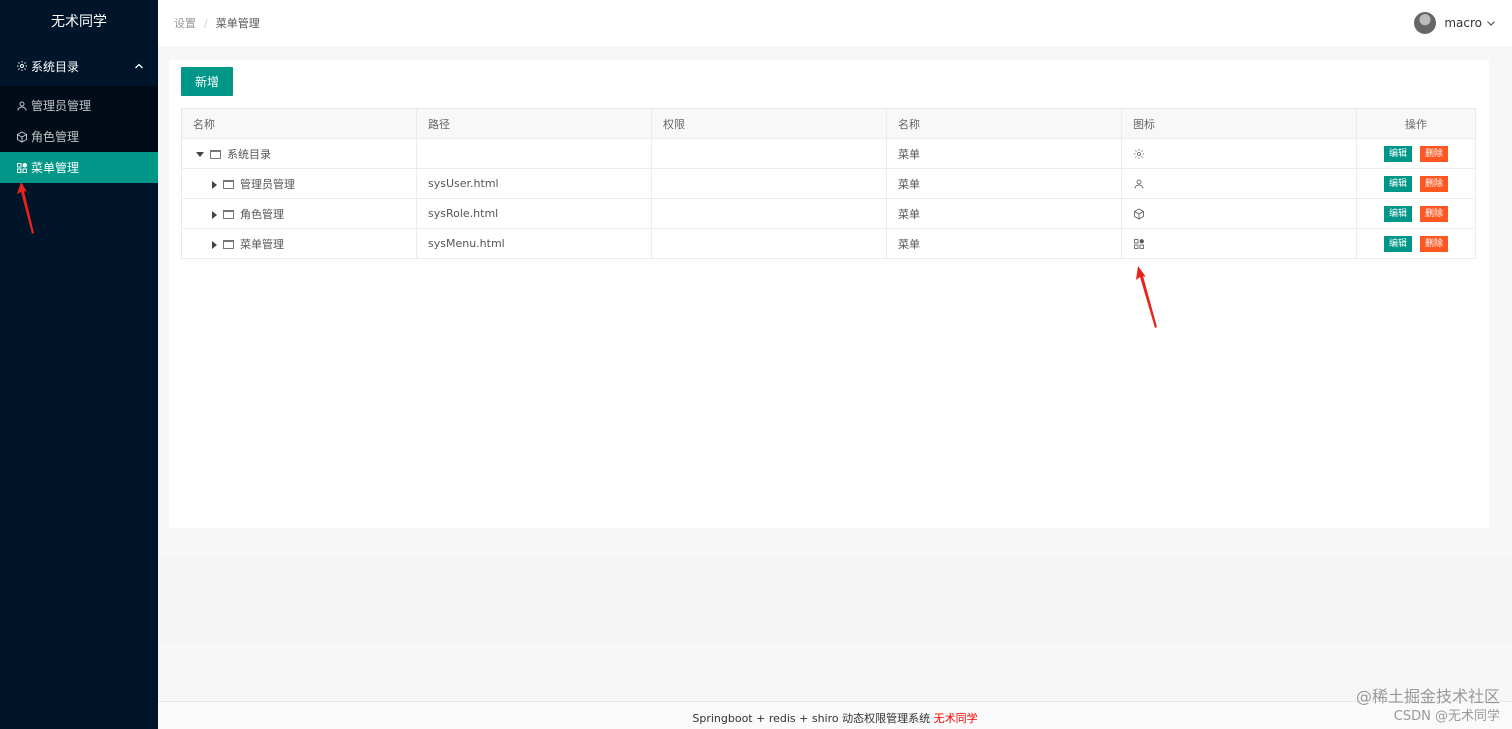  I want to click on row-name: 菜单管理, so click(262, 244).